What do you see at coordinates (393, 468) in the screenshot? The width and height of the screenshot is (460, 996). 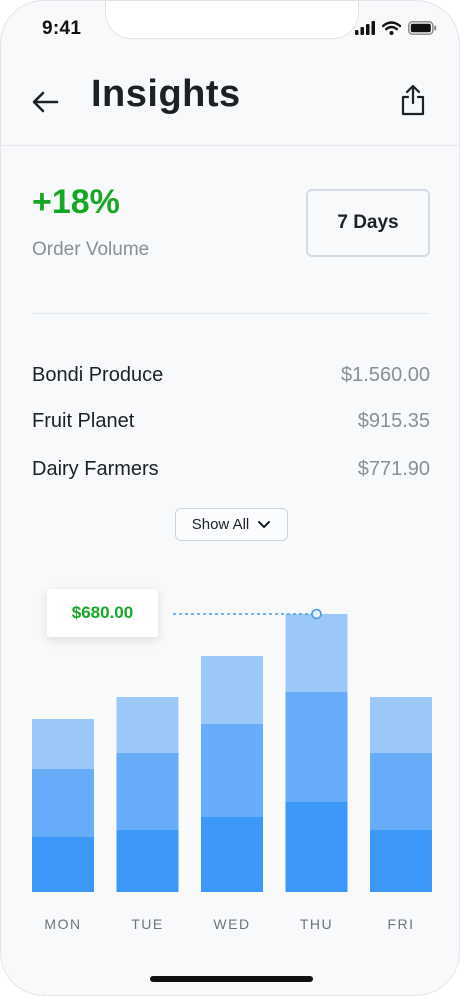 I see `supplier-amount: $771.90` at bounding box center [393, 468].